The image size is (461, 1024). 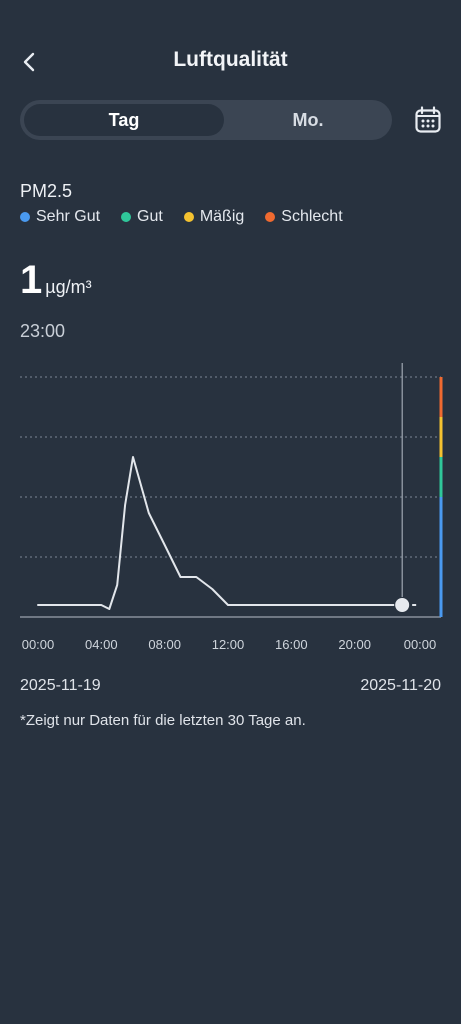 I want to click on legend-label: Gut, so click(x=150, y=216).